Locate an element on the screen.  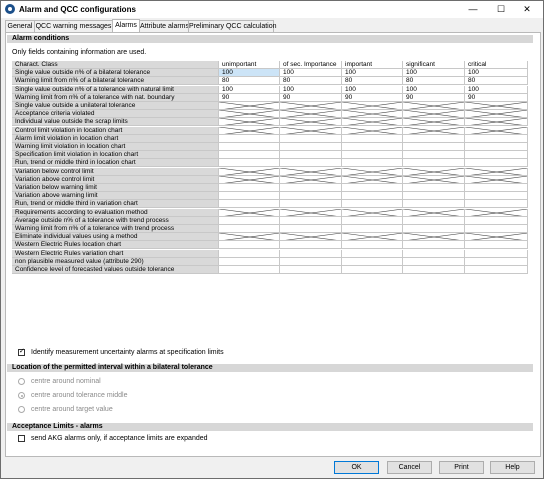
radio-centre-tolerance-middle is located at coordinates (21, 395).